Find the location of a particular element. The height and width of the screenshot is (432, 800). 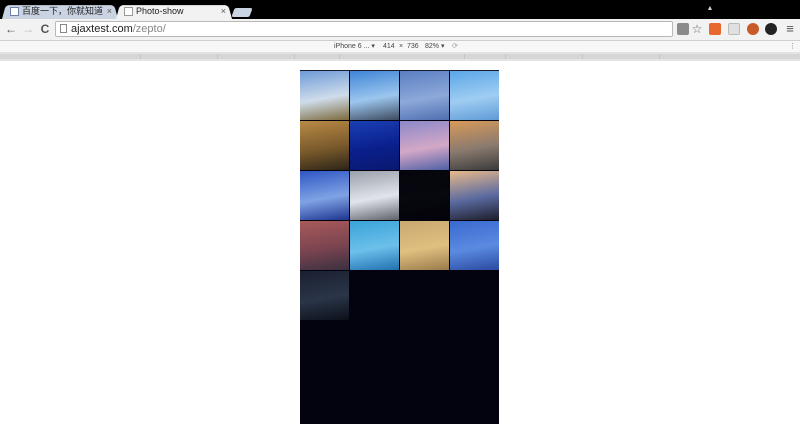

tab-photo-show: Photo-show × is located at coordinates (174, 11).